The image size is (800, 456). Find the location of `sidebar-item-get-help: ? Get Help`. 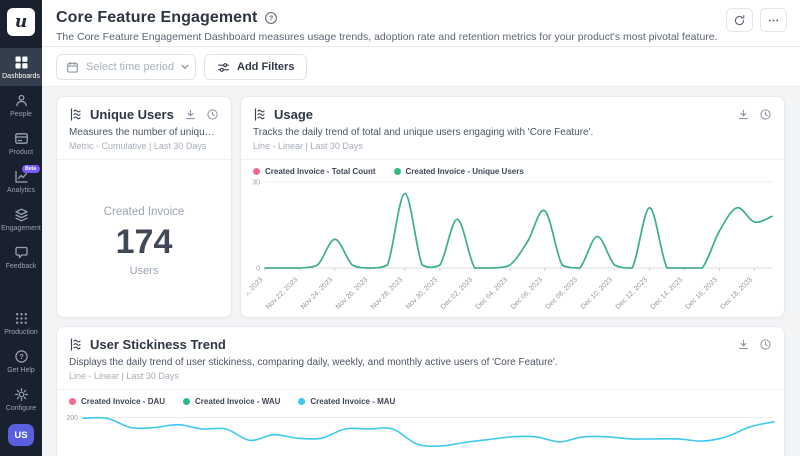

sidebar-item-get-help: ? Get Help is located at coordinates (21, 361).